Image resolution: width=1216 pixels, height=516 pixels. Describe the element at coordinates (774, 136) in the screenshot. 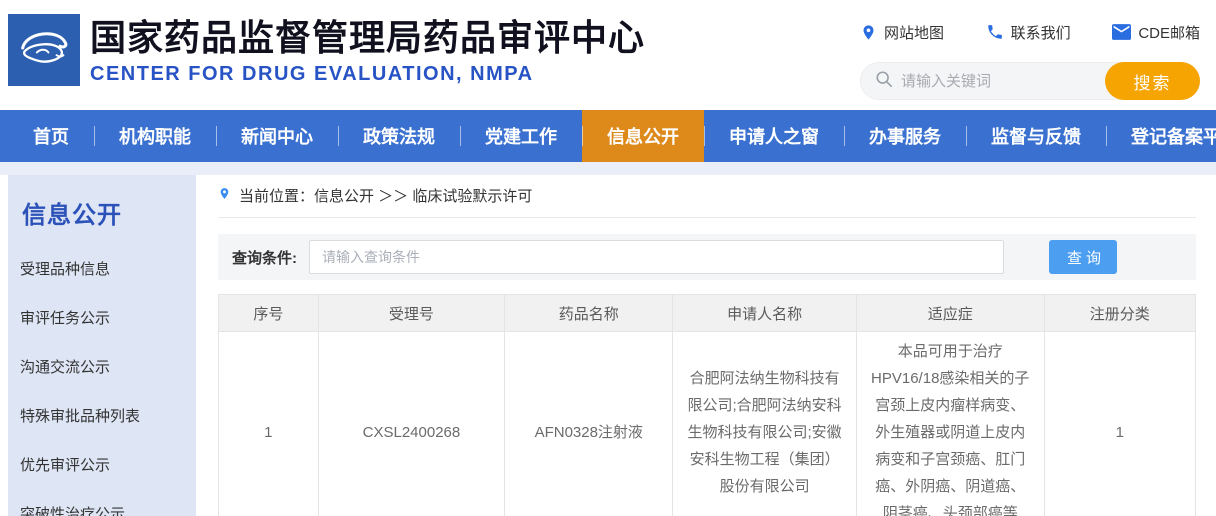

I see `nav-item-applicant-window: 申请人之窗` at that location.